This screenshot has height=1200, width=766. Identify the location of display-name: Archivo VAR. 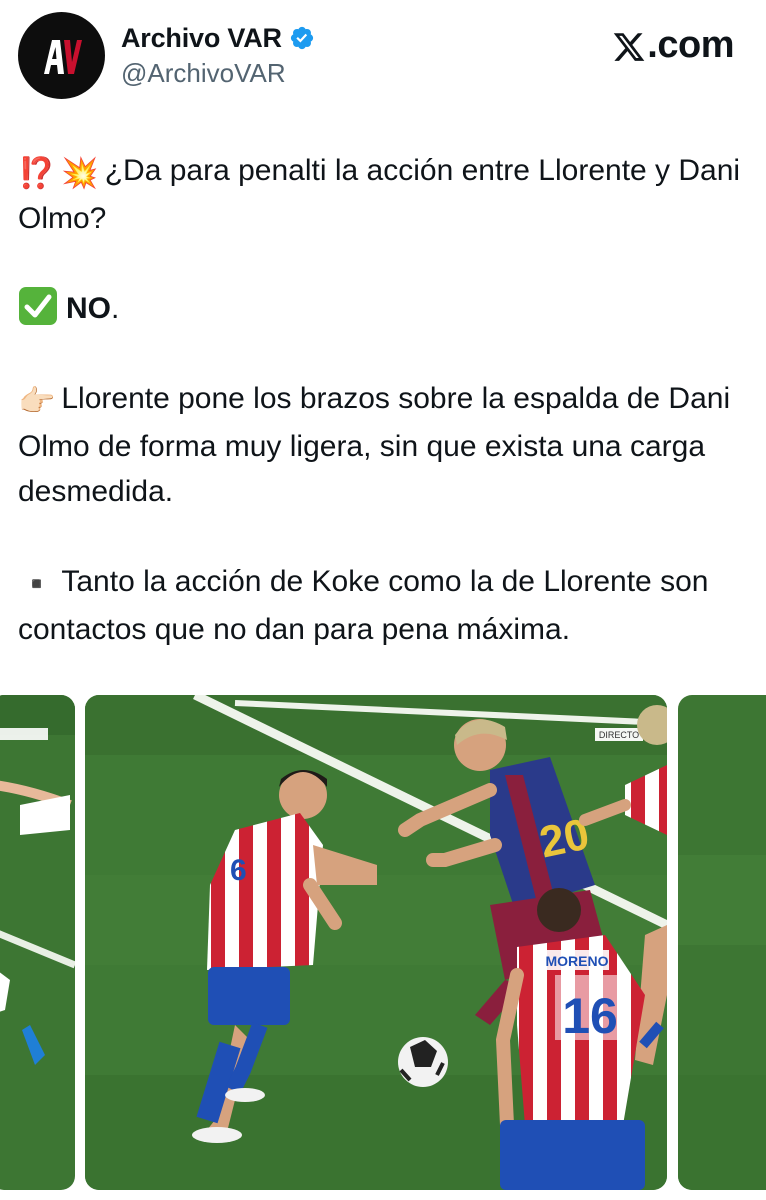
(201, 38).